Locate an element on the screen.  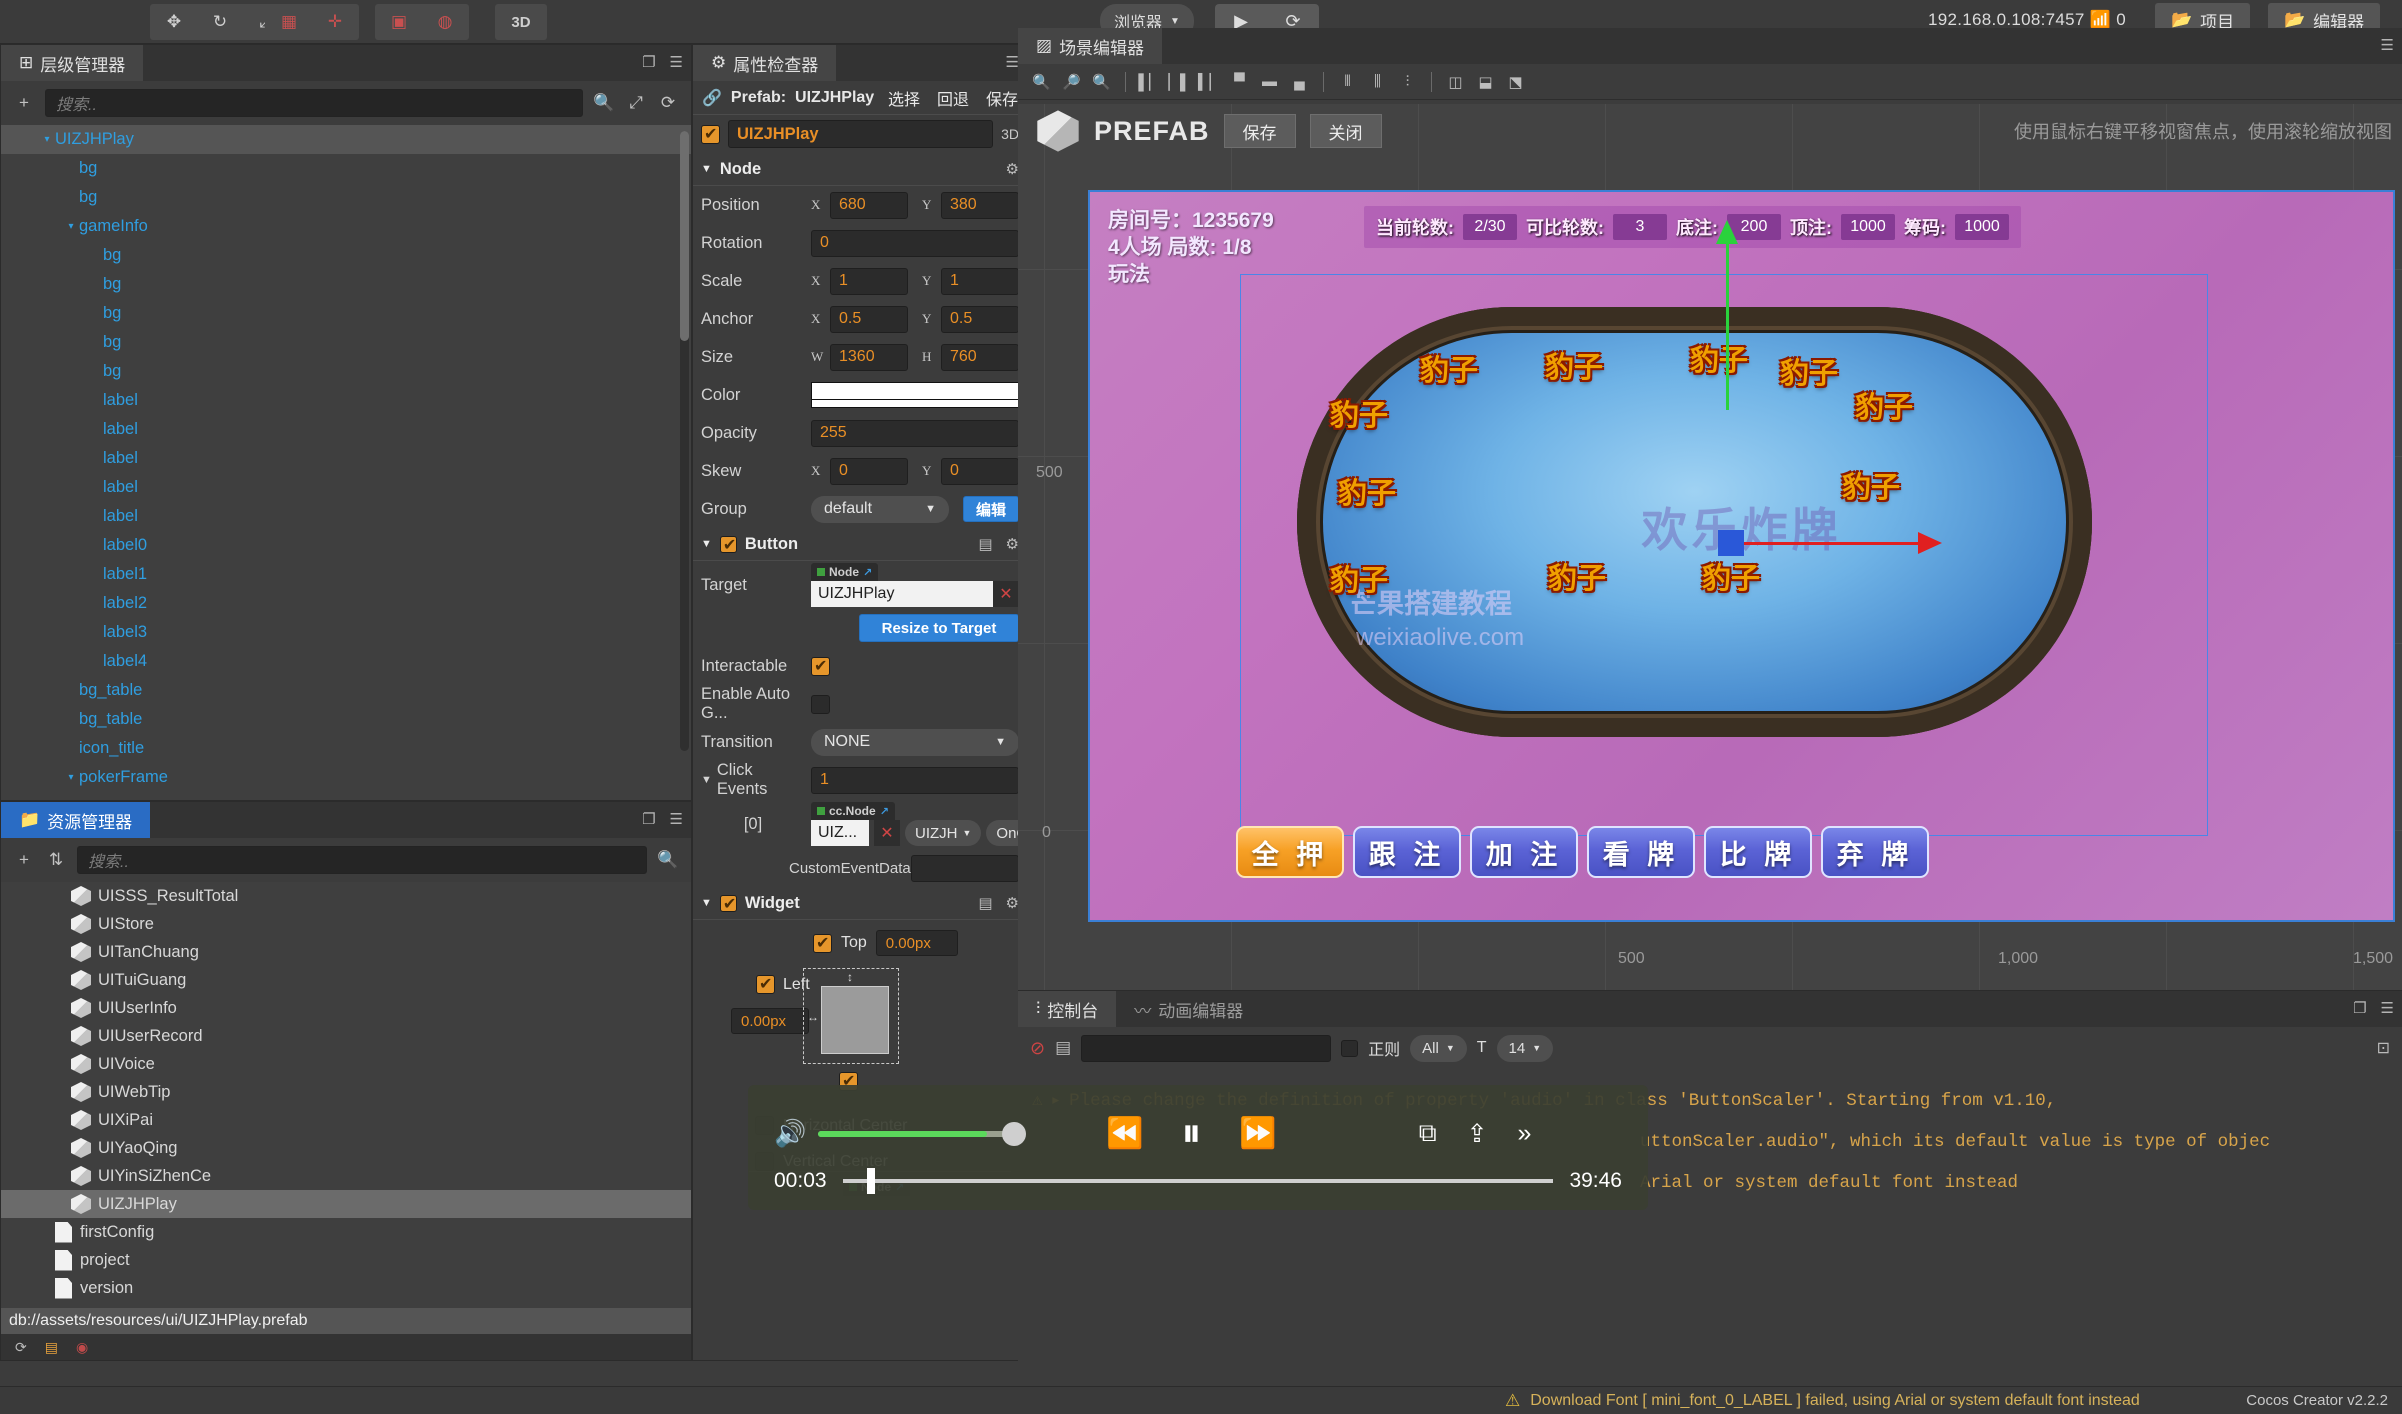
zoom-in-icon: 🔍 is located at coordinates (1041, 82).